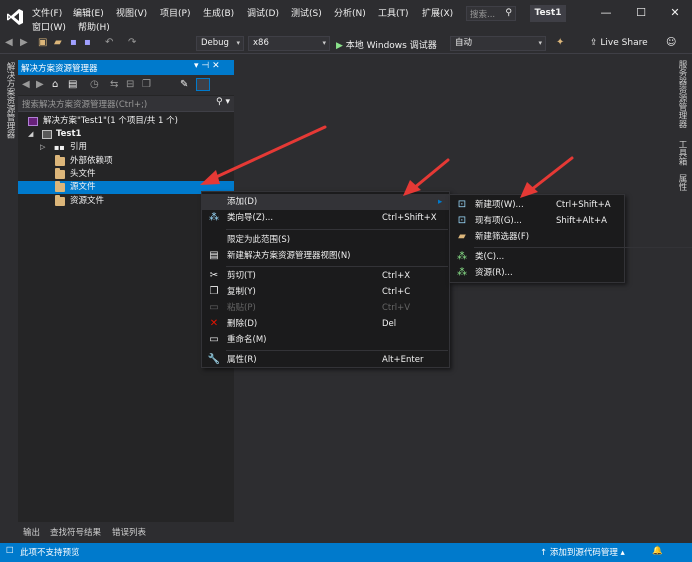 Image resolution: width=692 pixels, height=562 pixels. Describe the element at coordinates (537, 237) in the screenshot. I see `submenu-item-new-filter: ▰ 新建筛选器(F)` at that location.